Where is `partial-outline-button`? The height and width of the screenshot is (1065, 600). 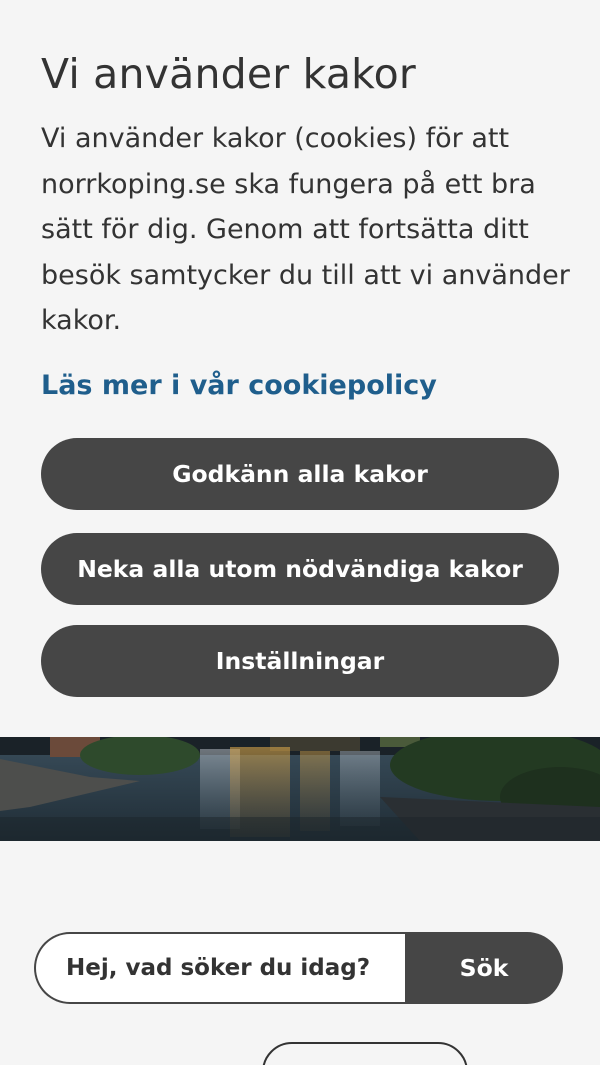
partial-outline-button is located at coordinates (365, 1053).